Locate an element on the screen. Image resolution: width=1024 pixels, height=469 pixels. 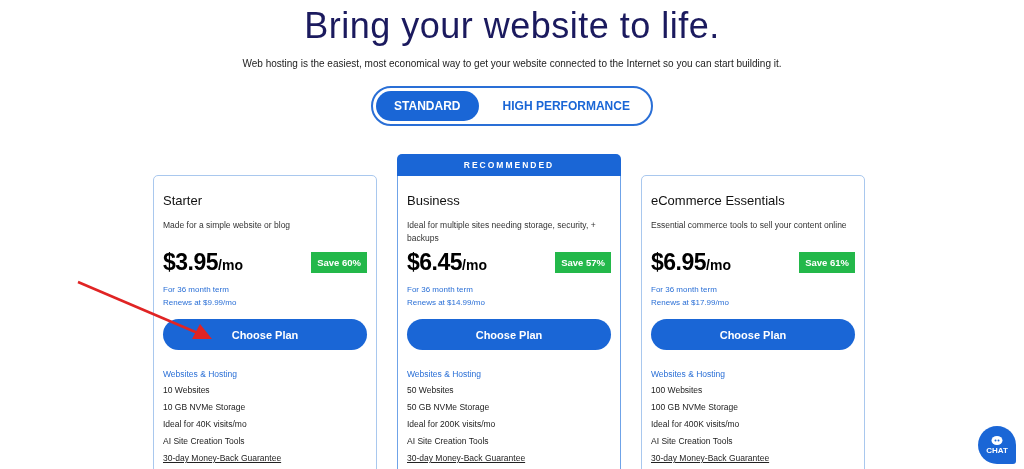
plan-description: Made for a simple website or blog is located at coordinates (227, 225).